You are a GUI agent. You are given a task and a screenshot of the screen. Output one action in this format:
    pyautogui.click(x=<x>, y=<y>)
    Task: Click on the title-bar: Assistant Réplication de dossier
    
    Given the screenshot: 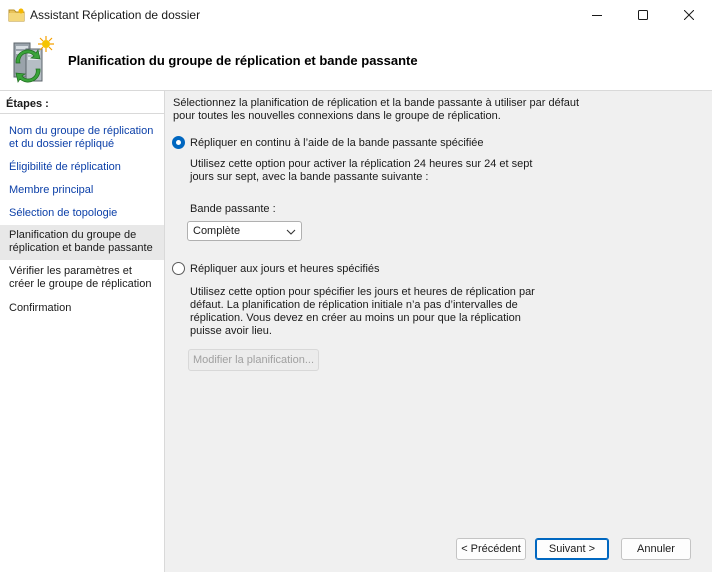 What is the action you would take?
    pyautogui.click(x=356, y=15)
    